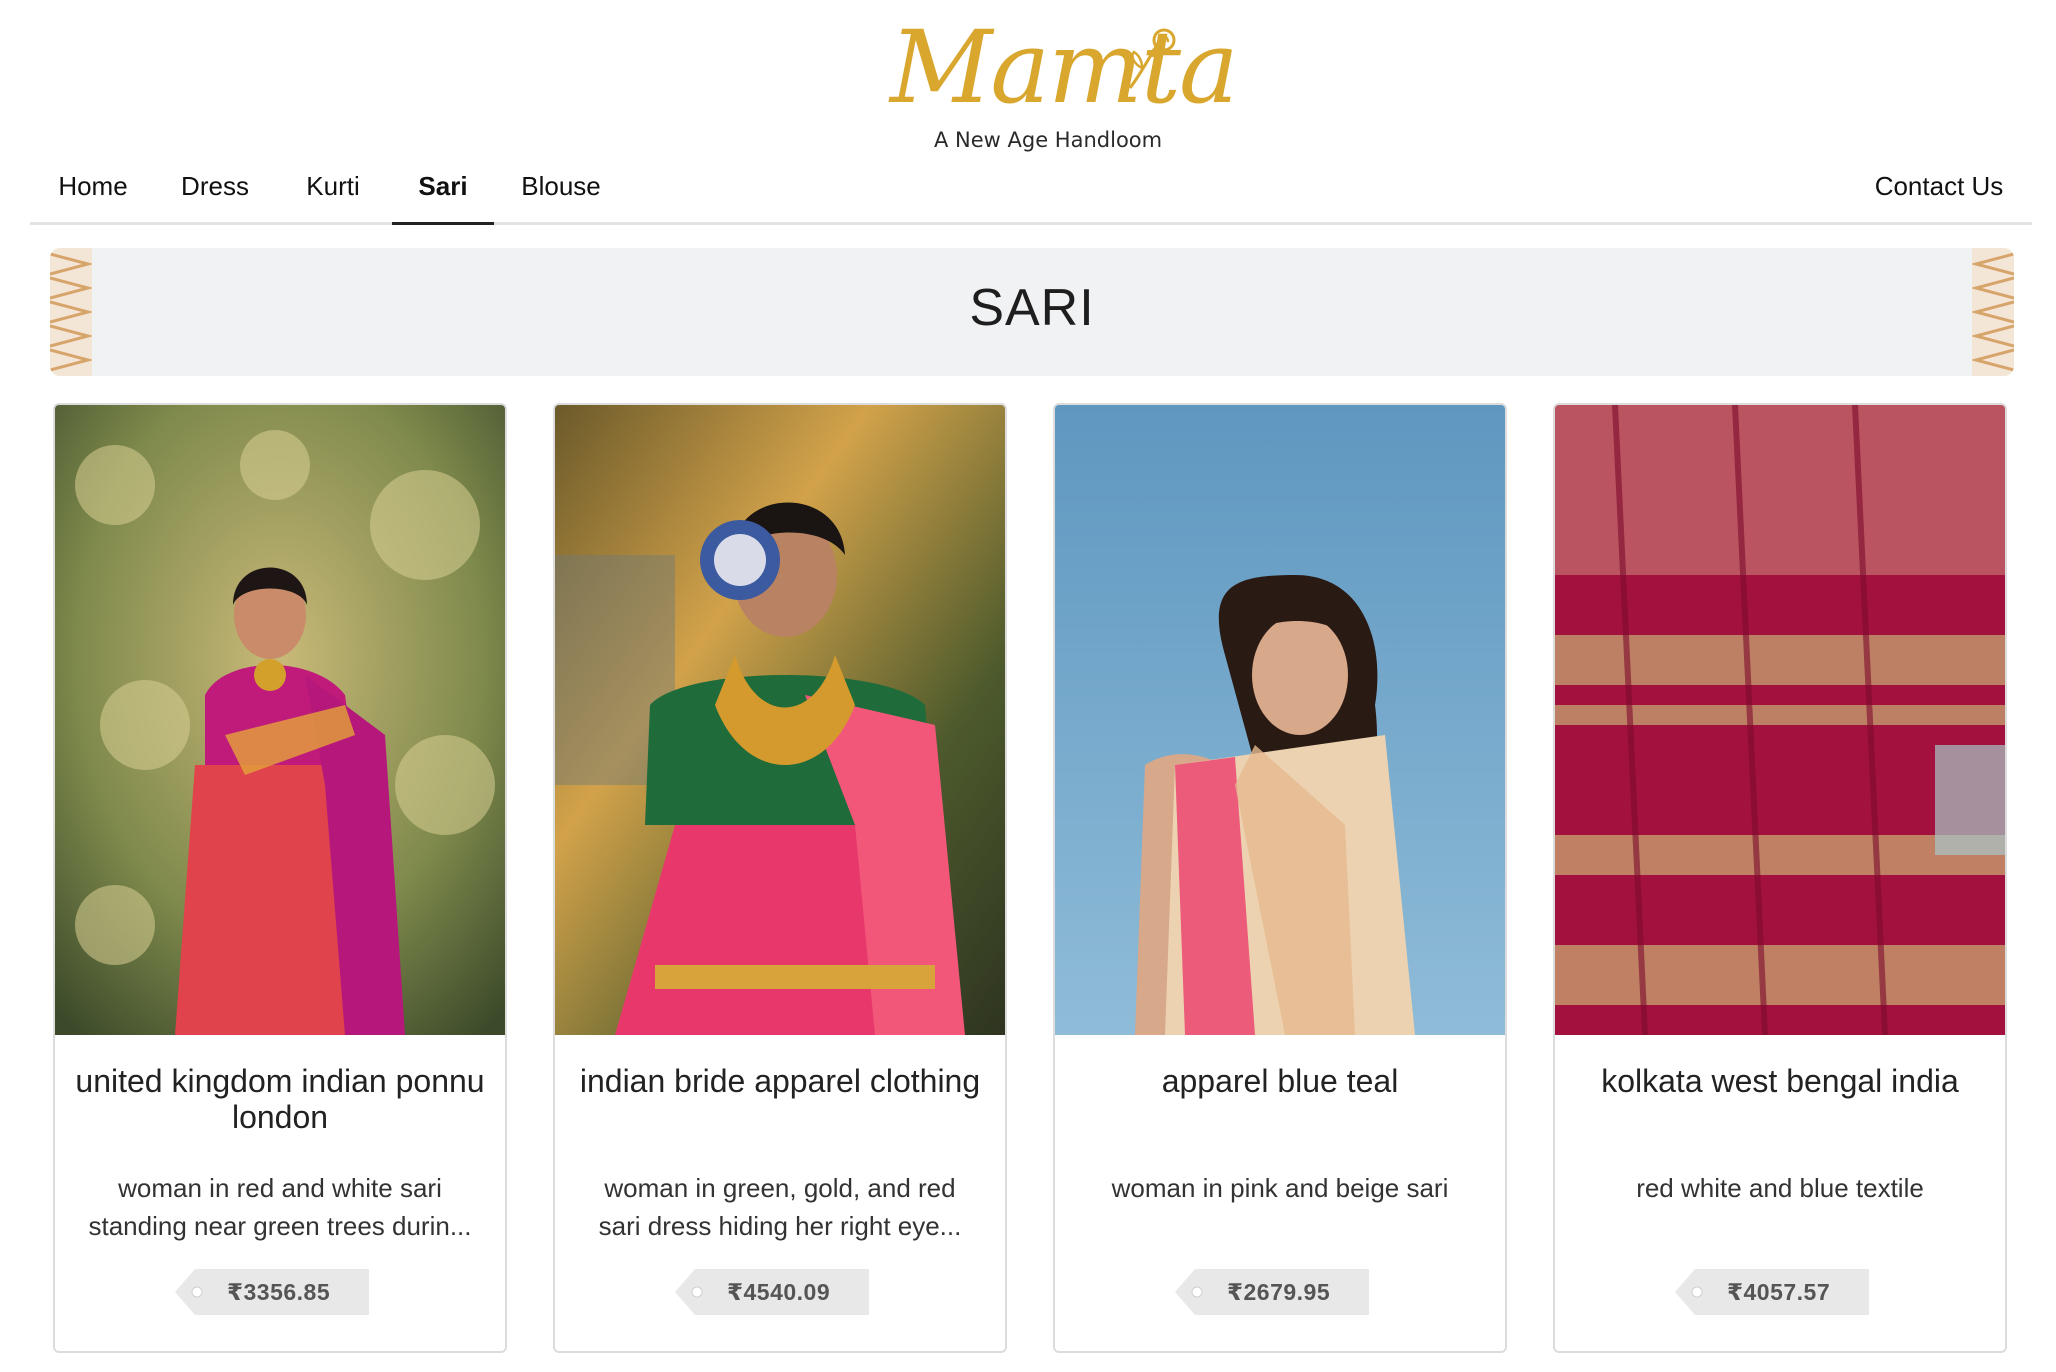 This screenshot has height=1372, width=2056. What do you see at coordinates (1993, 312) in the screenshot?
I see `banner-pattern-right` at bounding box center [1993, 312].